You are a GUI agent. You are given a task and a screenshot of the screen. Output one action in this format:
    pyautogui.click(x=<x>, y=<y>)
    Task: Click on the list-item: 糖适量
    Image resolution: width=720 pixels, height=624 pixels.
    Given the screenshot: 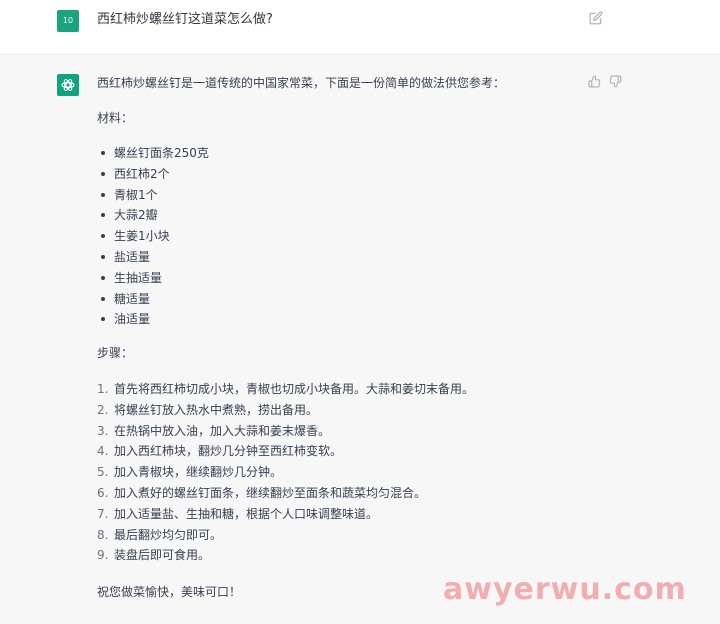 What is the action you would take?
    pyautogui.click(x=153, y=299)
    